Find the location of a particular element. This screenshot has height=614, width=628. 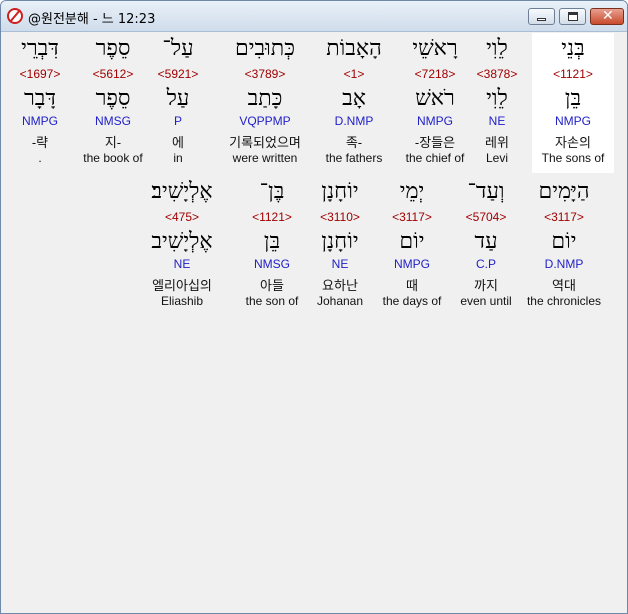

strong-number: <5704> is located at coordinates (486, 217).